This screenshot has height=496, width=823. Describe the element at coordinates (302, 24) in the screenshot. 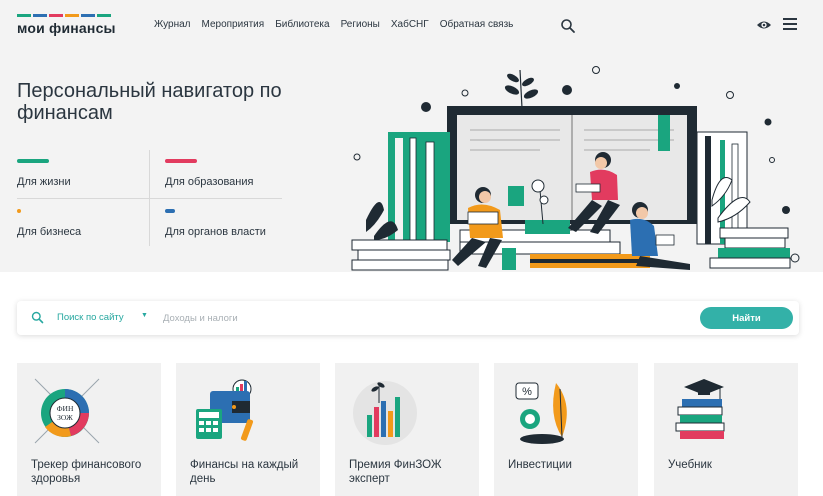

I see `nav-item-library: Библиотека` at that location.